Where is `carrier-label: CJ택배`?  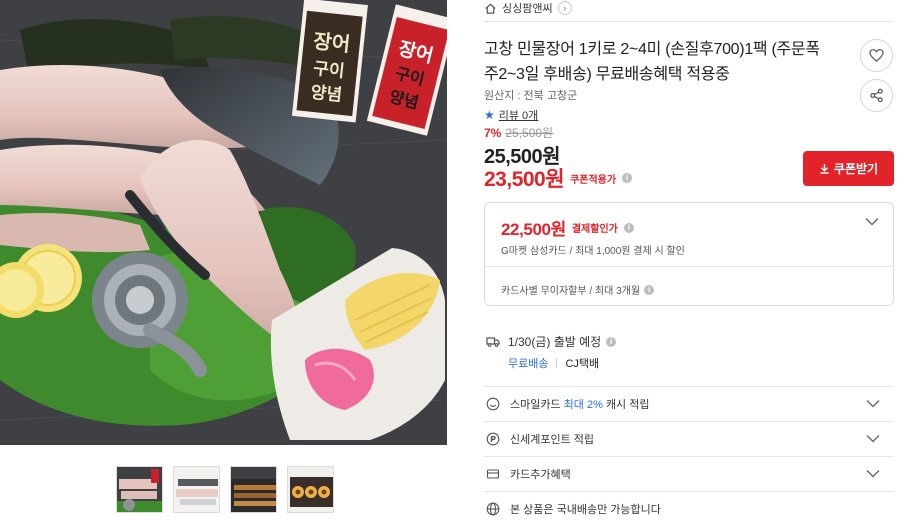
carrier-label: CJ택배 is located at coordinates (582, 364).